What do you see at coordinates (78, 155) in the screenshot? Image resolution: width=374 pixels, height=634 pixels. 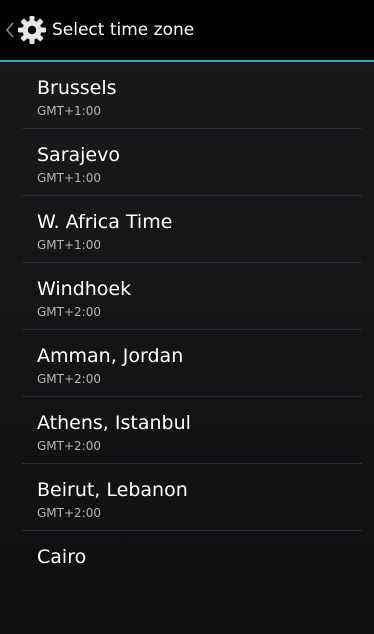 I see `time-zone-name: Sarajevo` at bounding box center [78, 155].